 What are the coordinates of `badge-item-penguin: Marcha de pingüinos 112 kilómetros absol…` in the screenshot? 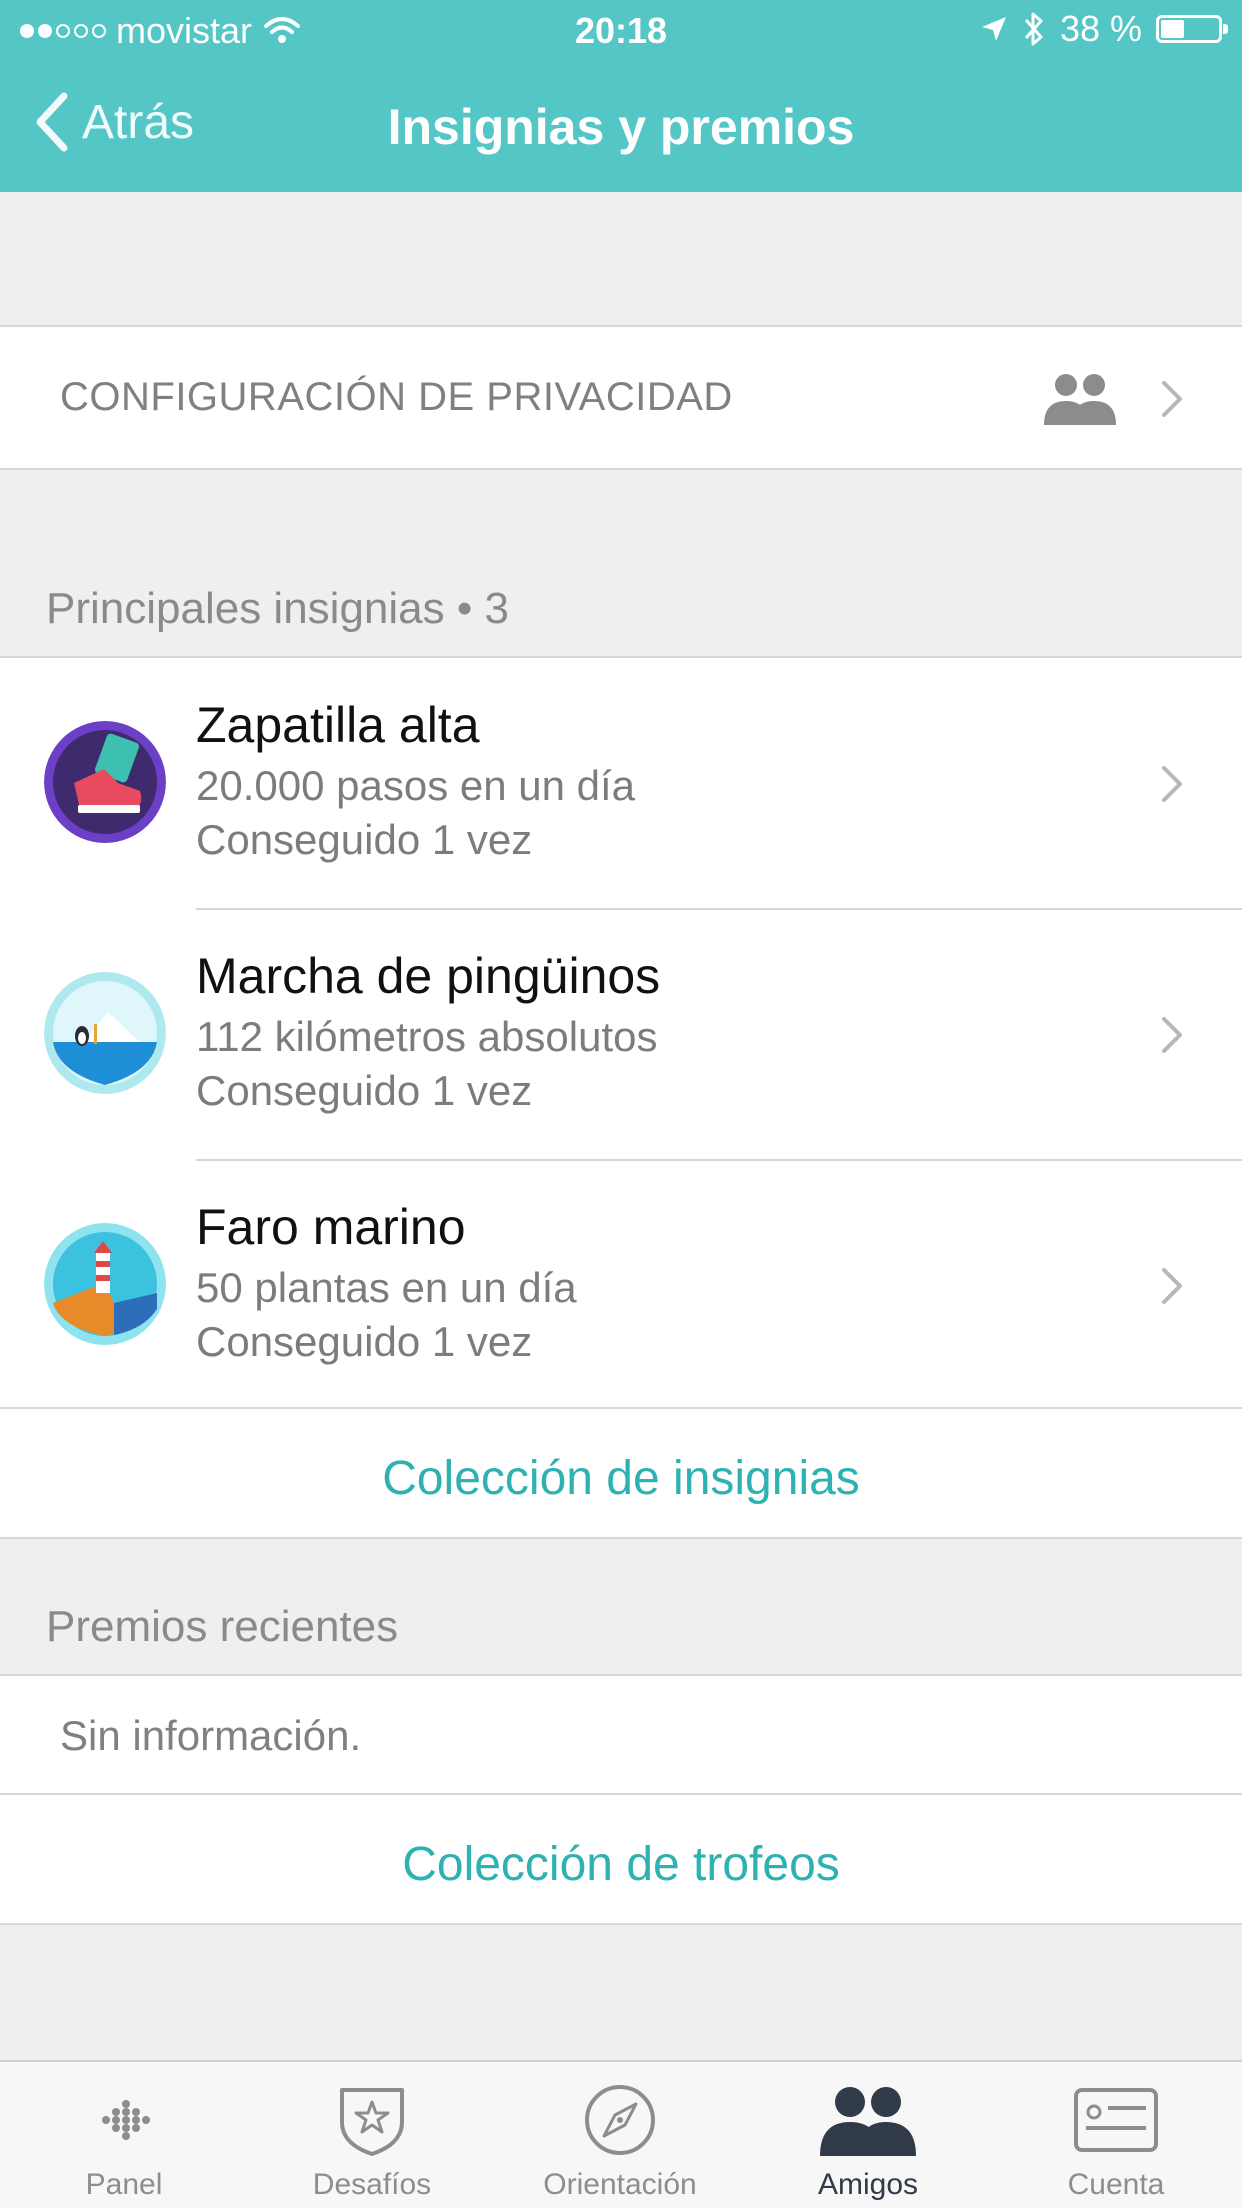 It's located at (621, 1034).